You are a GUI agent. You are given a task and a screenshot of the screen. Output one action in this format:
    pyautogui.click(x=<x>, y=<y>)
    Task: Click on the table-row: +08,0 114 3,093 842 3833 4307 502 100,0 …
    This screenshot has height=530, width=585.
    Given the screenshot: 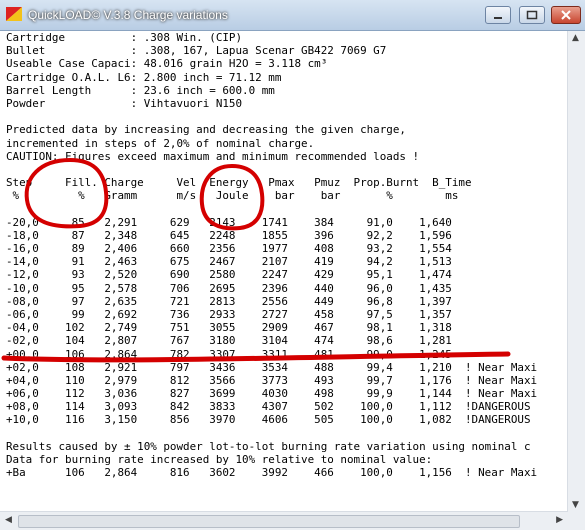 What is the action you would take?
    pyautogui.click(x=268, y=407)
    